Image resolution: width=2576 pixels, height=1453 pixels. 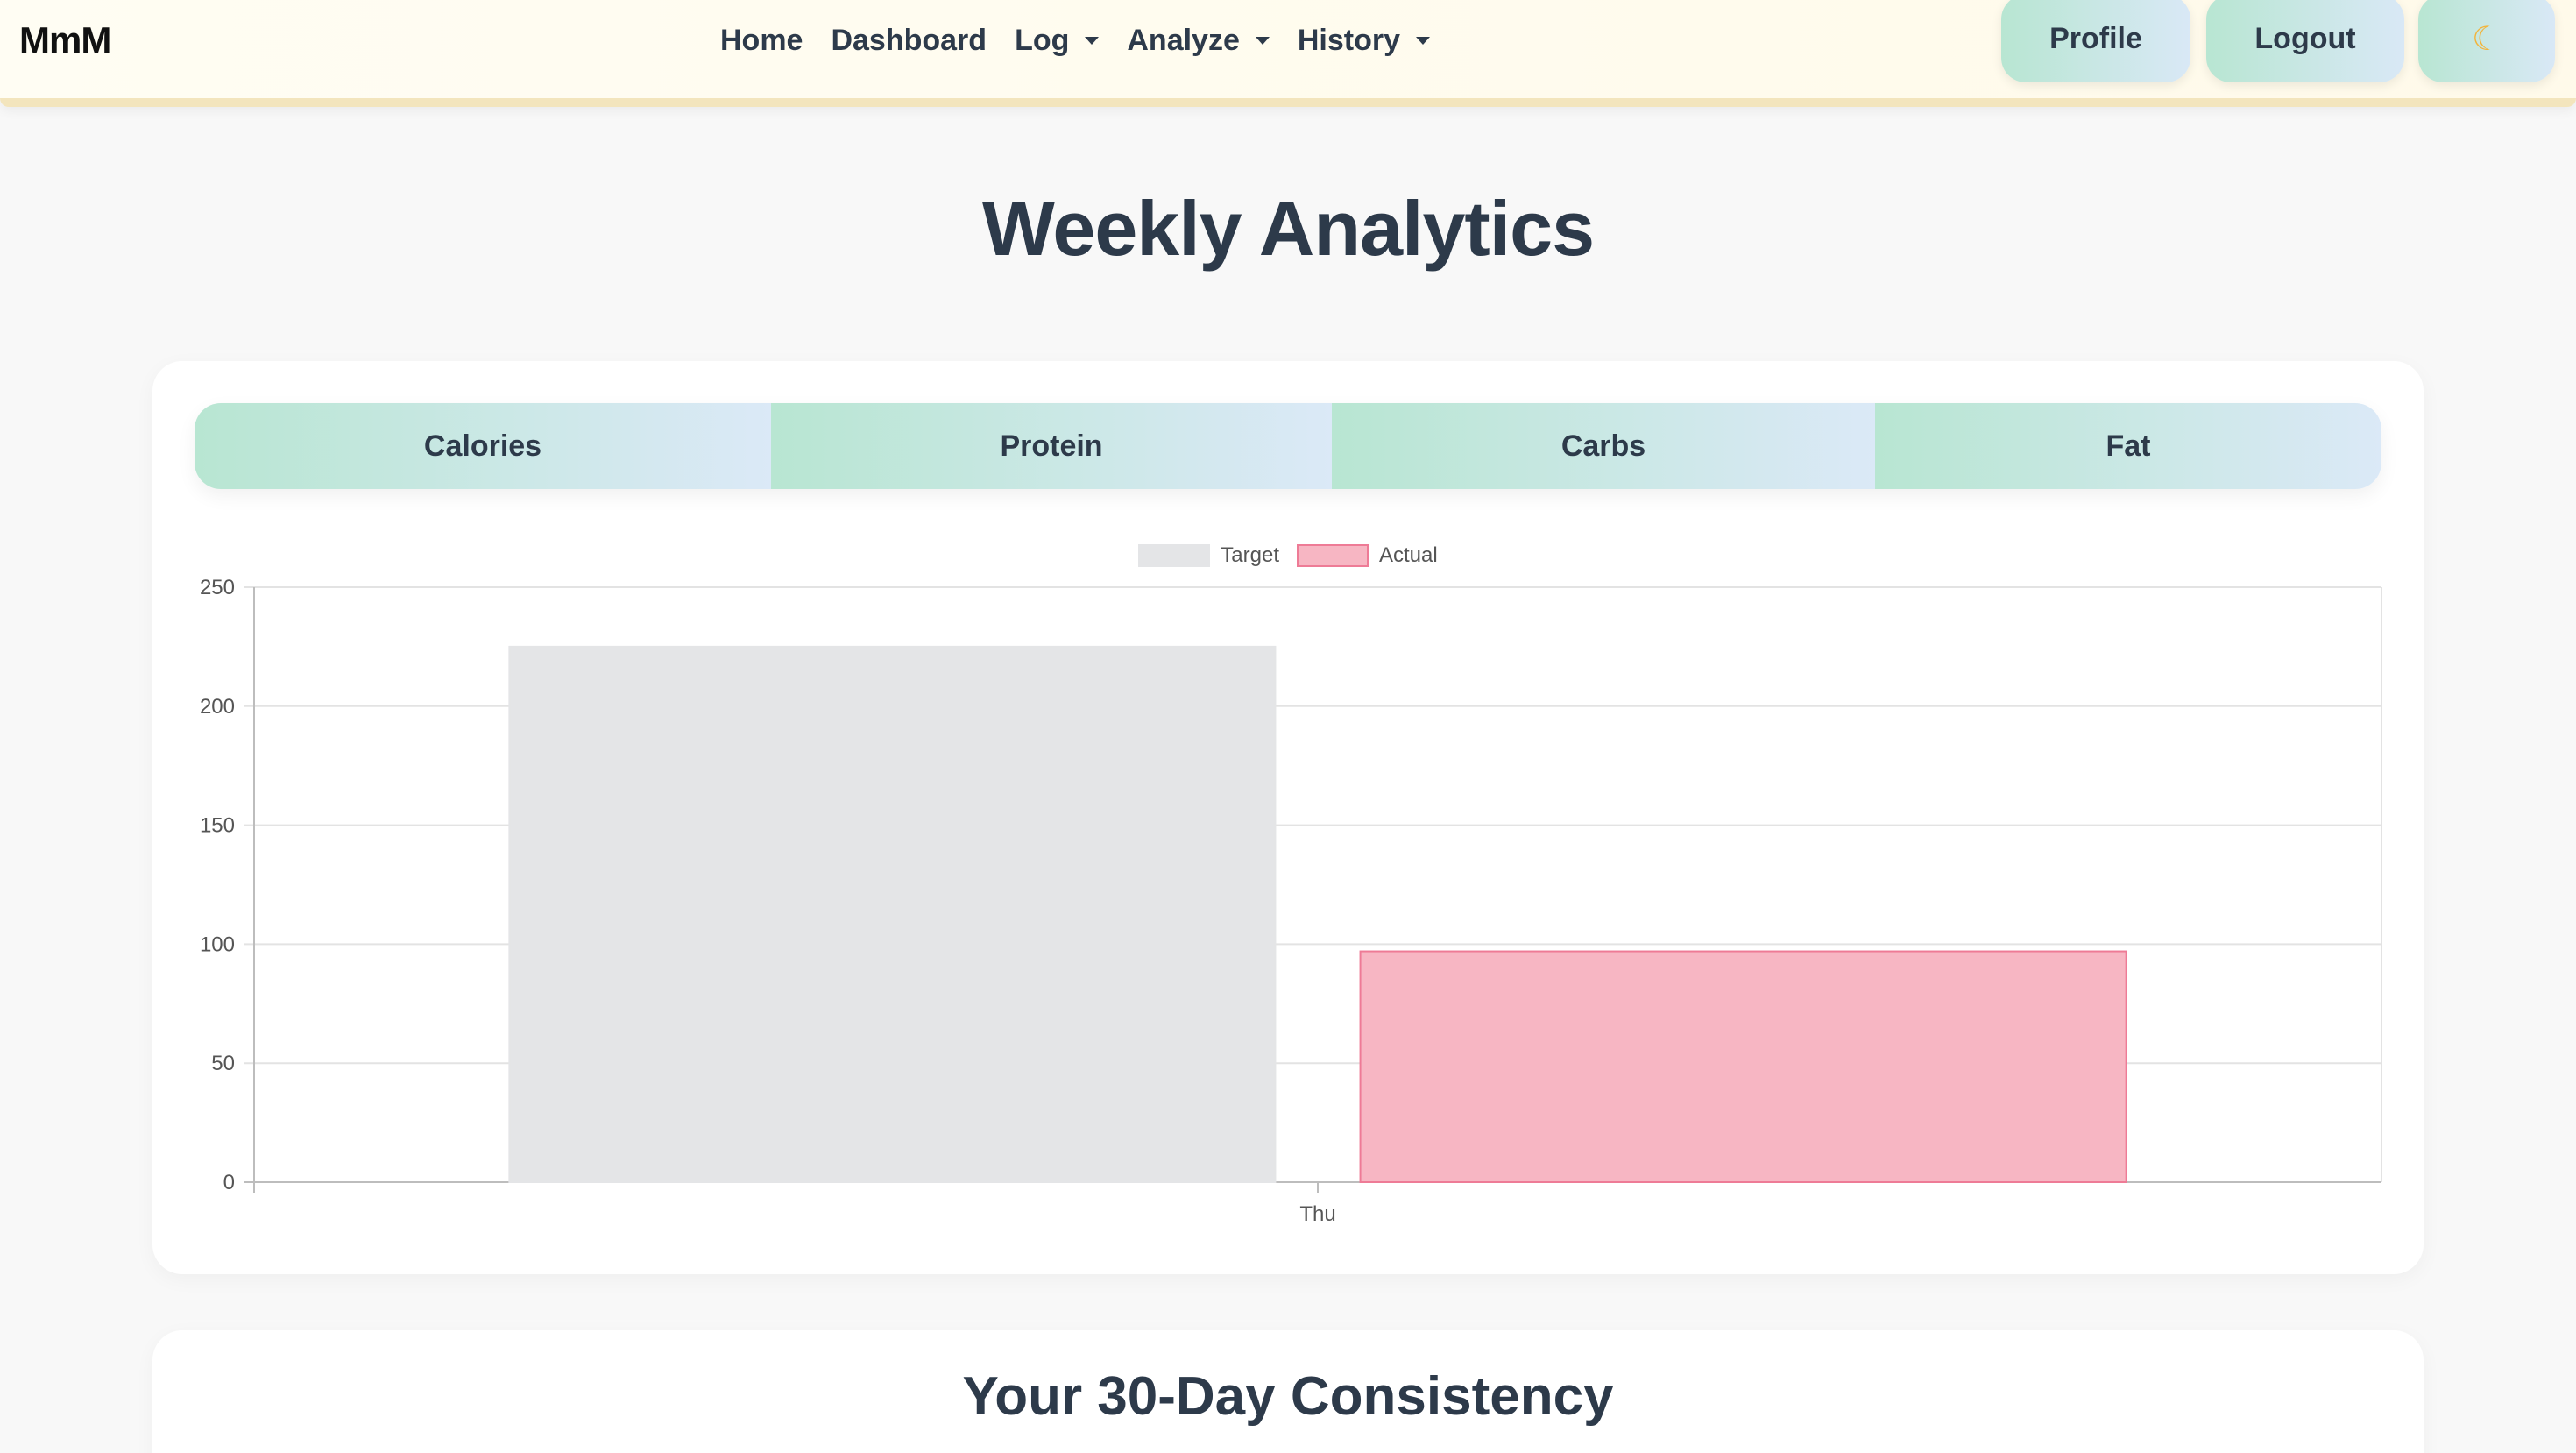 What do you see at coordinates (229, 1182) in the screenshot?
I see `y-tick-label: 0` at bounding box center [229, 1182].